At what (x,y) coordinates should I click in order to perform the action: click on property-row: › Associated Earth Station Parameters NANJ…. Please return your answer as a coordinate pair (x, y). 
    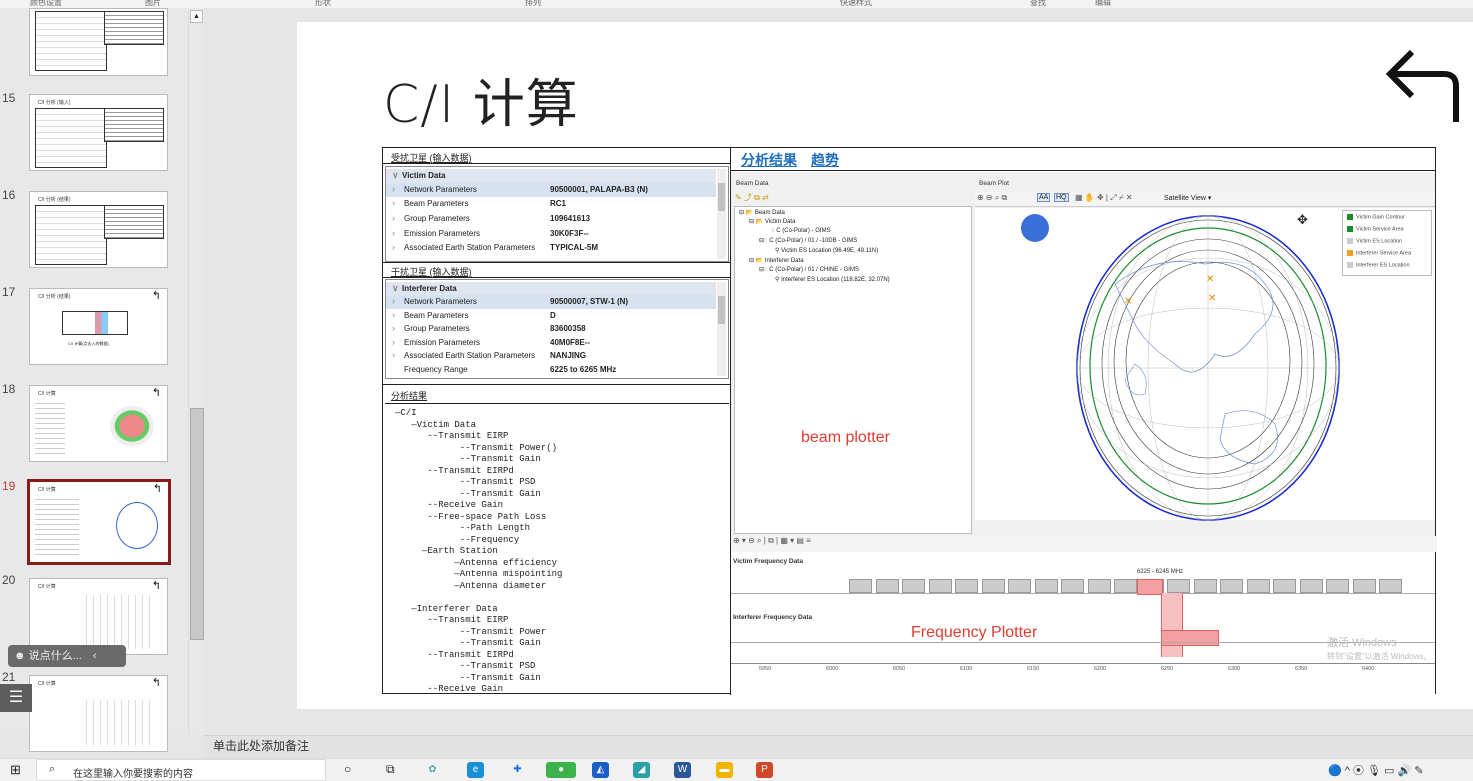
    Looking at the image, I should click on (551, 356).